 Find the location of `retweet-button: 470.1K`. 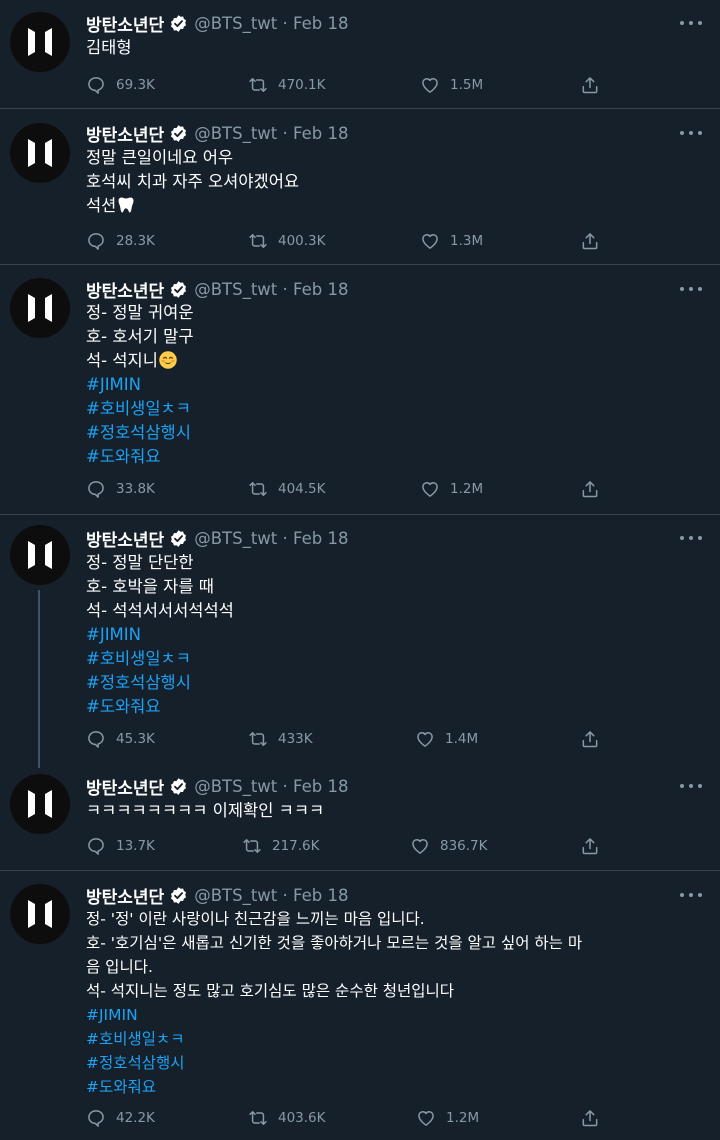

retweet-button: 470.1K is located at coordinates (287, 85).